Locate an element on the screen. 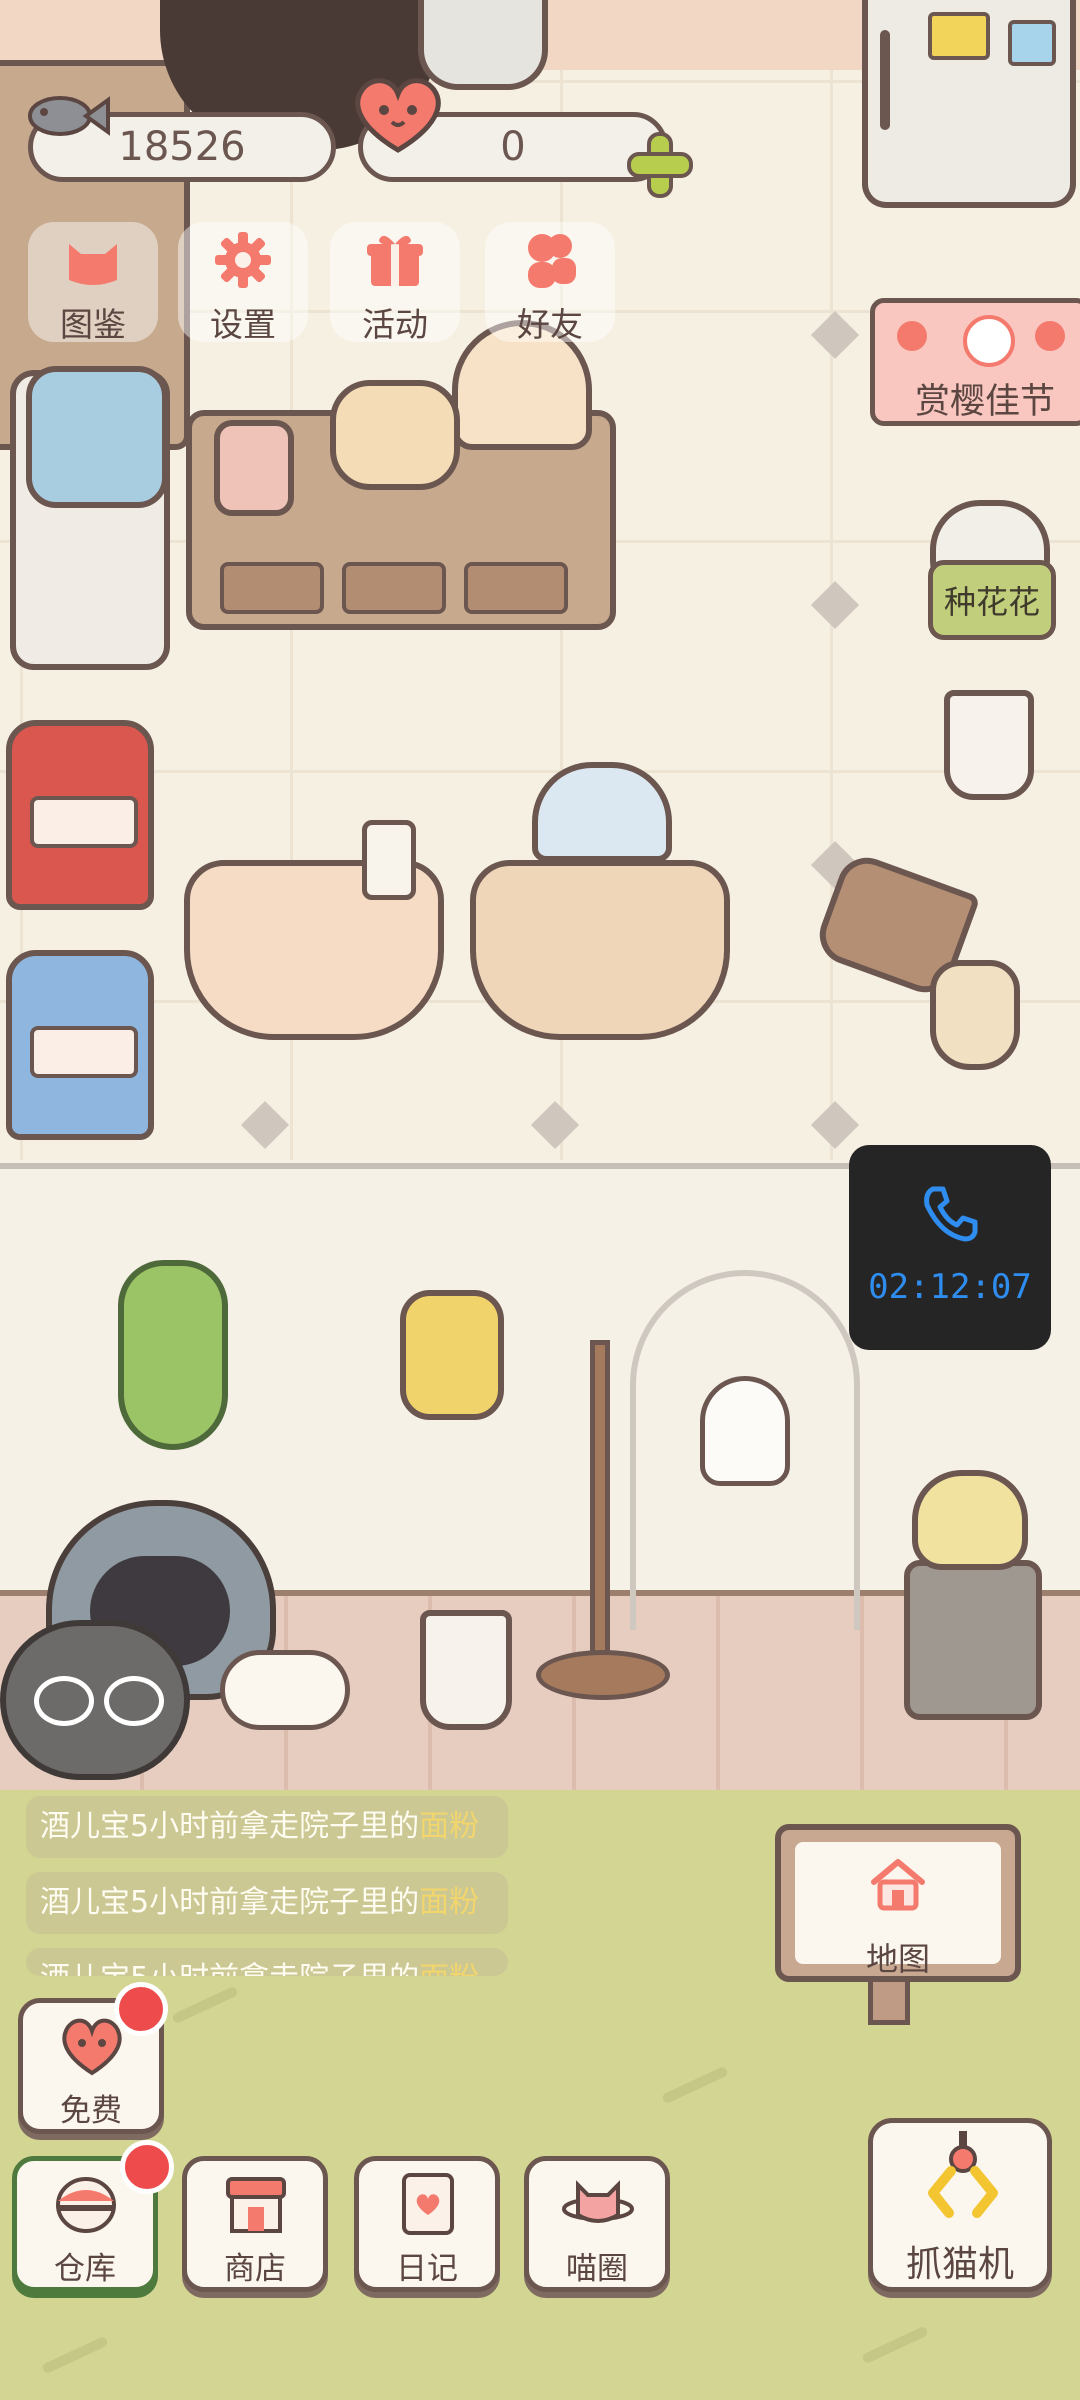 The height and width of the screenshot is (2400, 1080). meow-circle-button: 喵圈 is located at coordinates (597, 2224).